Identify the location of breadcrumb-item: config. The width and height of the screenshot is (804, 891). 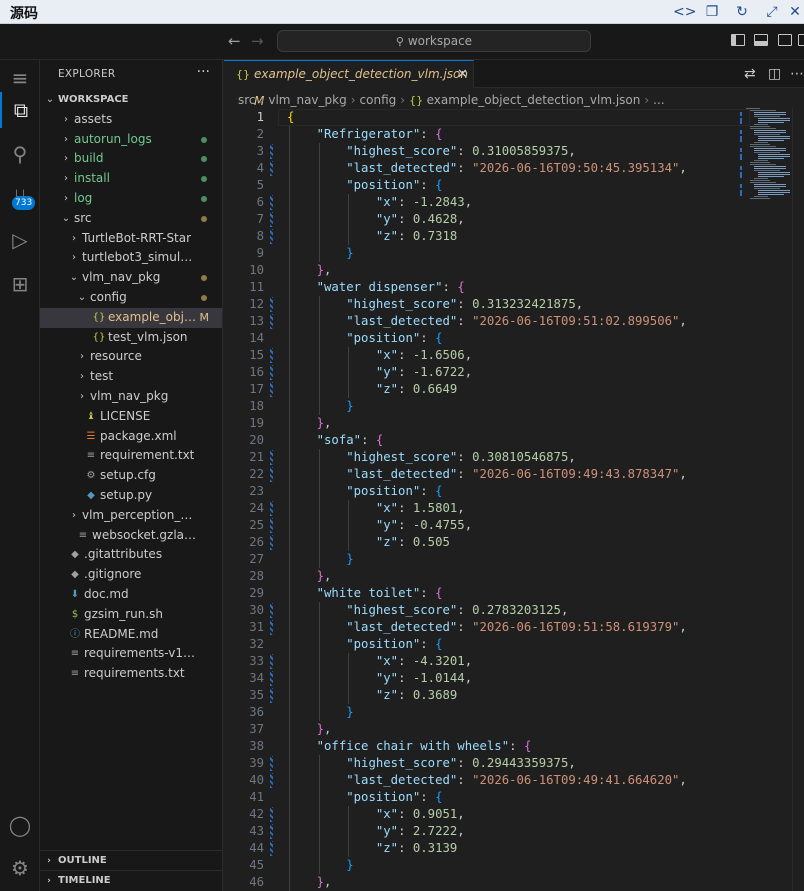
(378, 100).